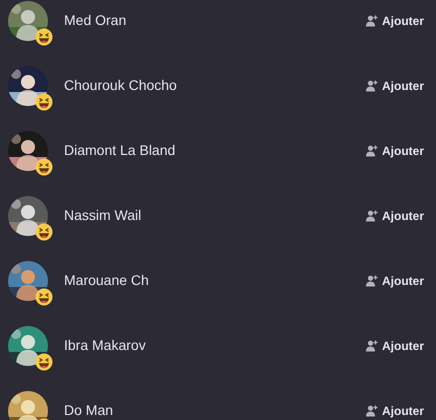 This screenshot has height=420, width=436. What do you see at coordinates (107, 280) in the screenshot?
I see `person-name: Marouane Ch` at bounding box center [107, 280].